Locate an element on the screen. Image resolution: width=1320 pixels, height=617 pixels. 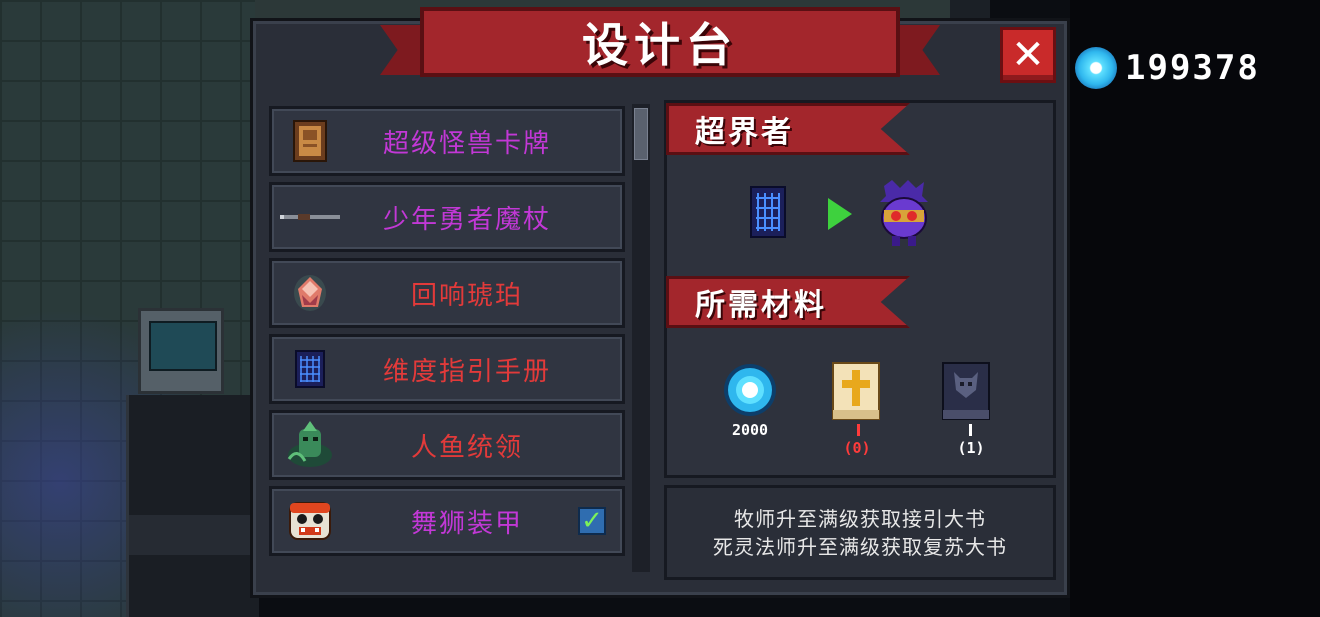
list-item: 回响琥珀 is located at coordinates (447, 293).